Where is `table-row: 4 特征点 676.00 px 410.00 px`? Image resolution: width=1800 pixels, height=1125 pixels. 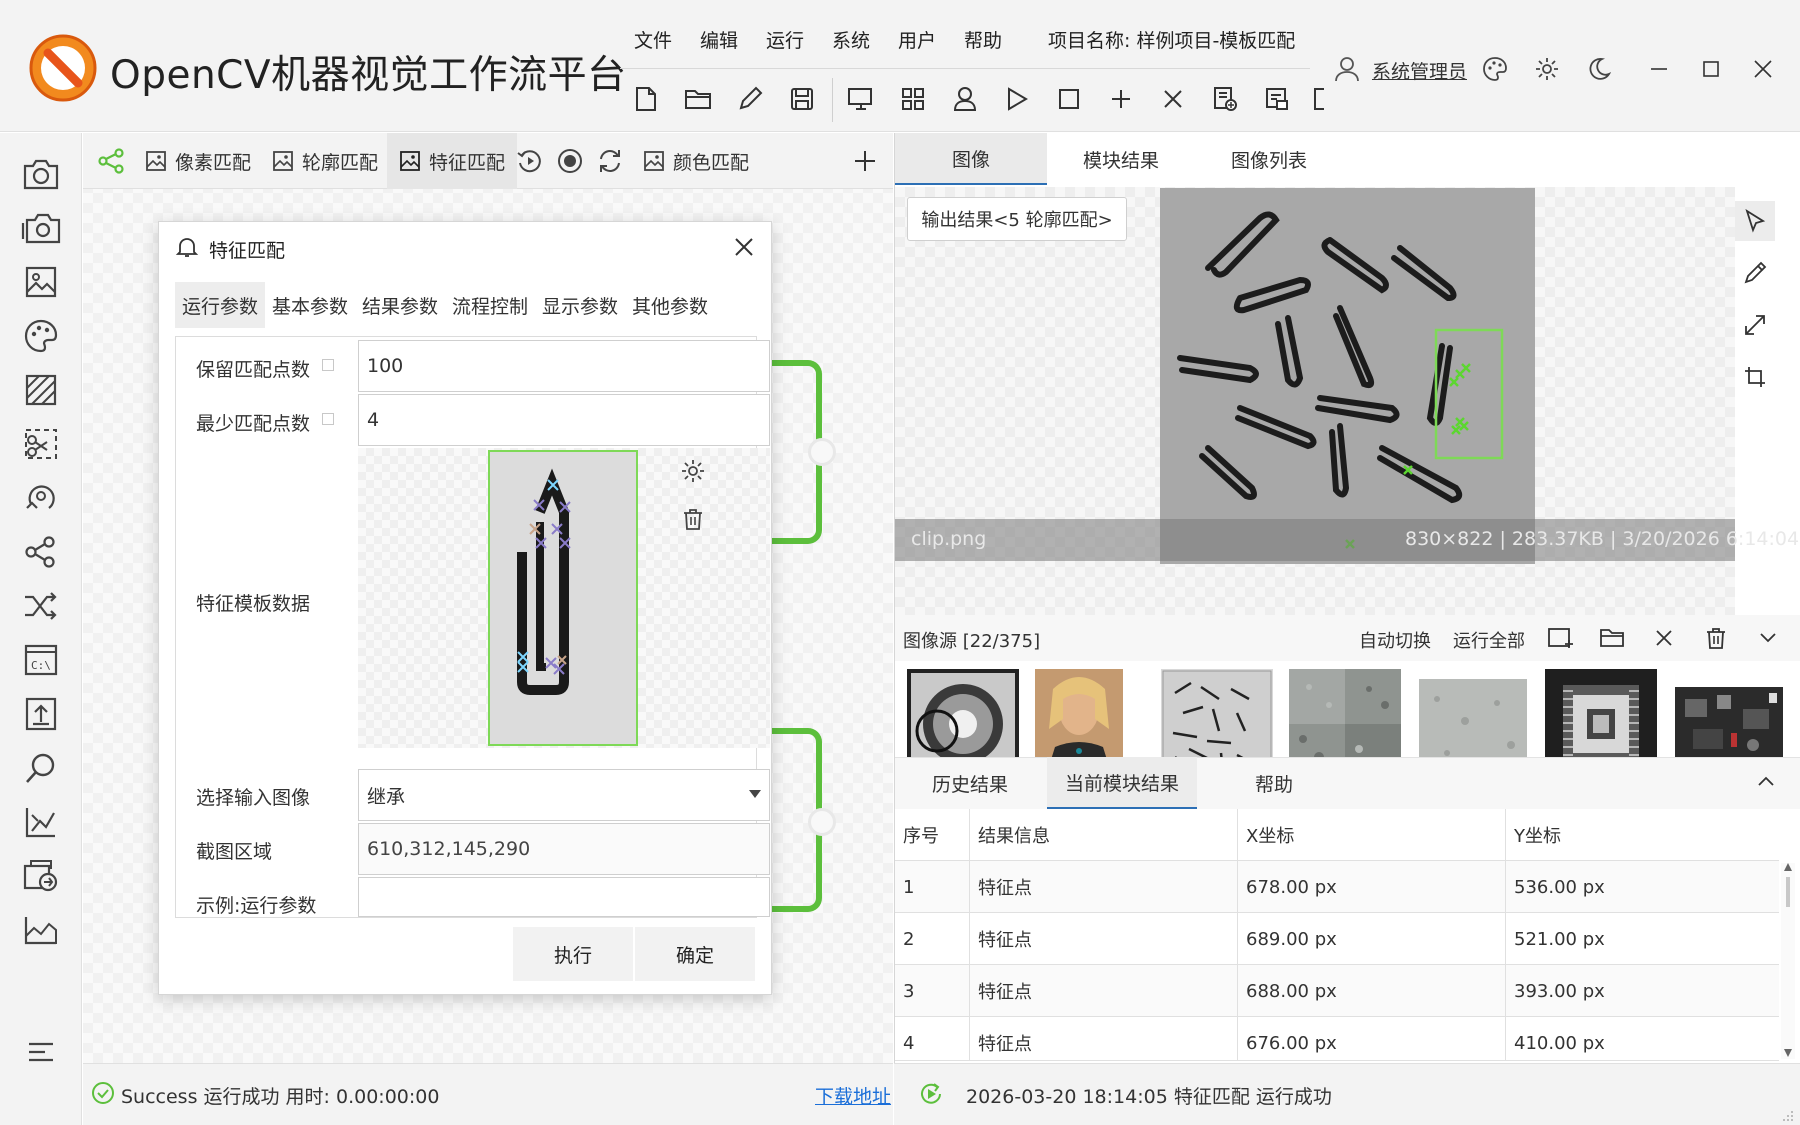
table-row: 4 特征点 676.00 px 410.00 px is located at coordinates (1337, 1039).